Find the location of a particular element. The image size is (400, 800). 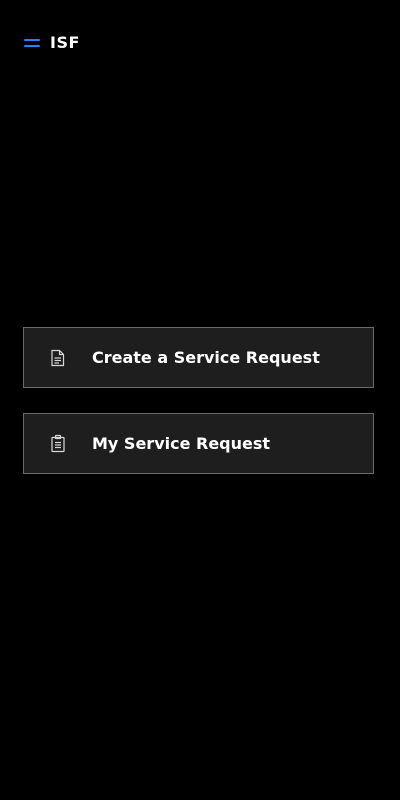

my-service-request-button: My Service Request is located at coordinates (198, 443).